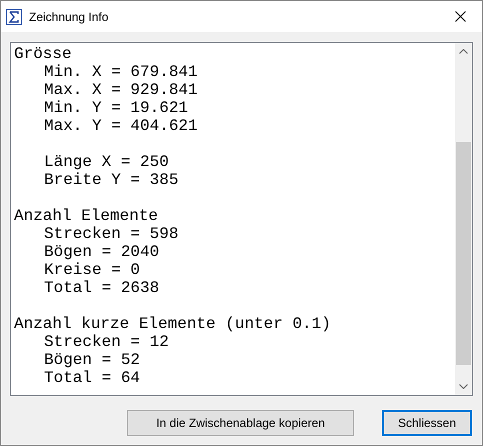  I want to click on scrollbar-thumb, so click(463, 253).